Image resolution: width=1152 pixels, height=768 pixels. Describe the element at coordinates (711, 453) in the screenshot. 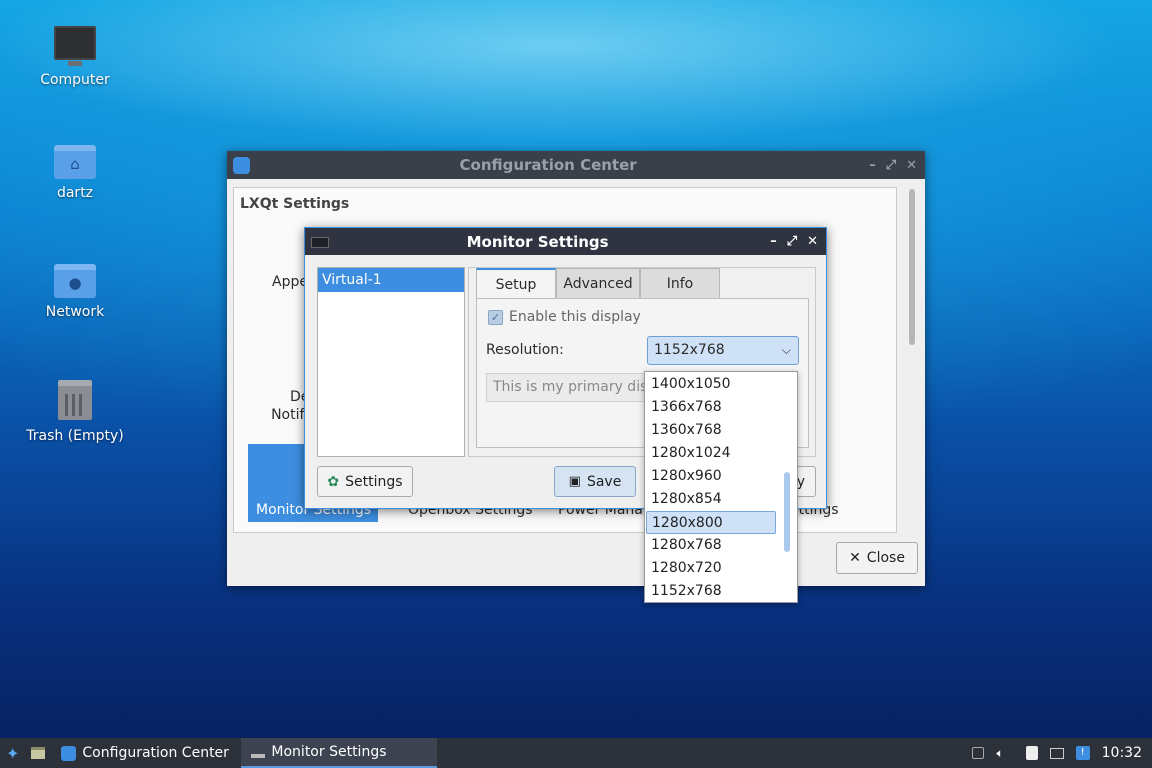

I see `resolution-option: 1280x1024` at that location.